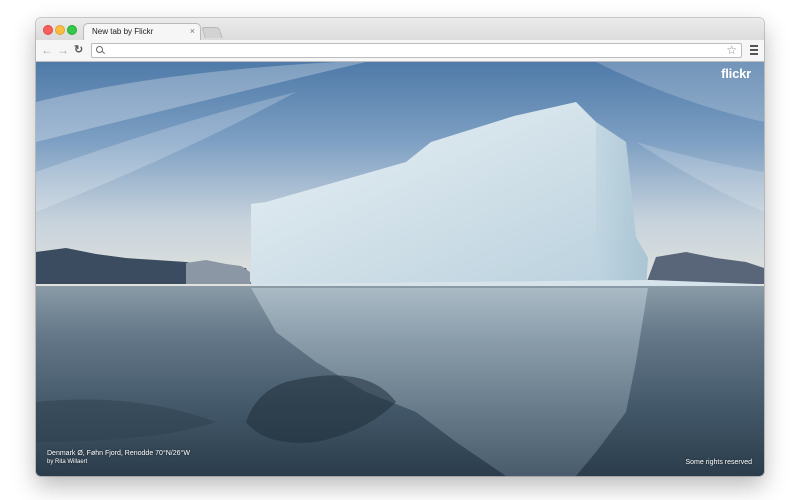 The height and width of the screenshot is (500, 800). Describe the element at coordinates (78, 50) in the screenshot. I see `reload-icon: ↻` at that location.